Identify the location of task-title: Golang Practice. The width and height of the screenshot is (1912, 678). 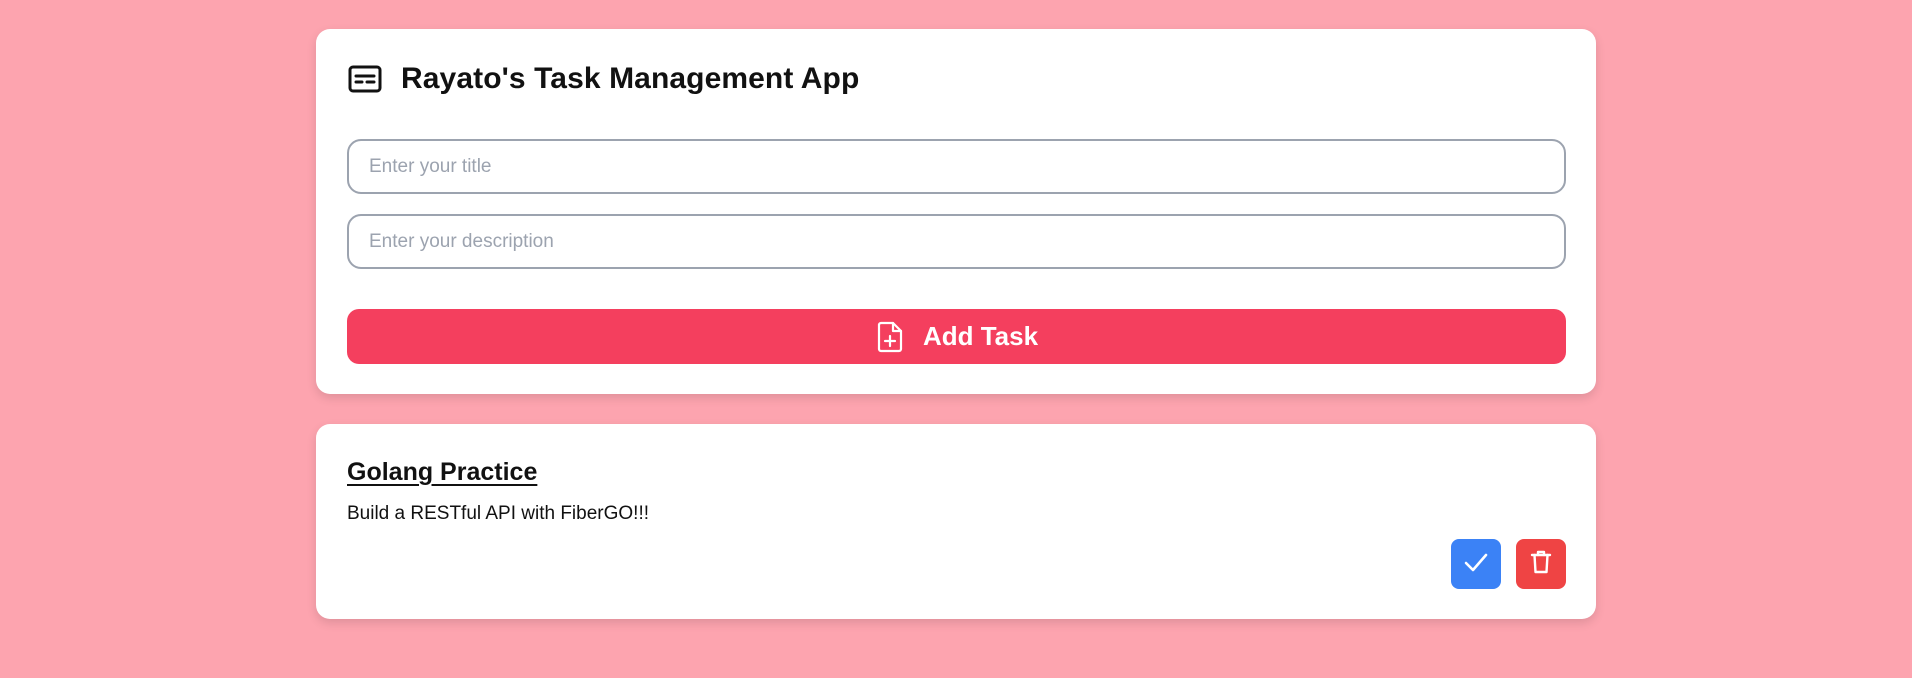
(442, 472).